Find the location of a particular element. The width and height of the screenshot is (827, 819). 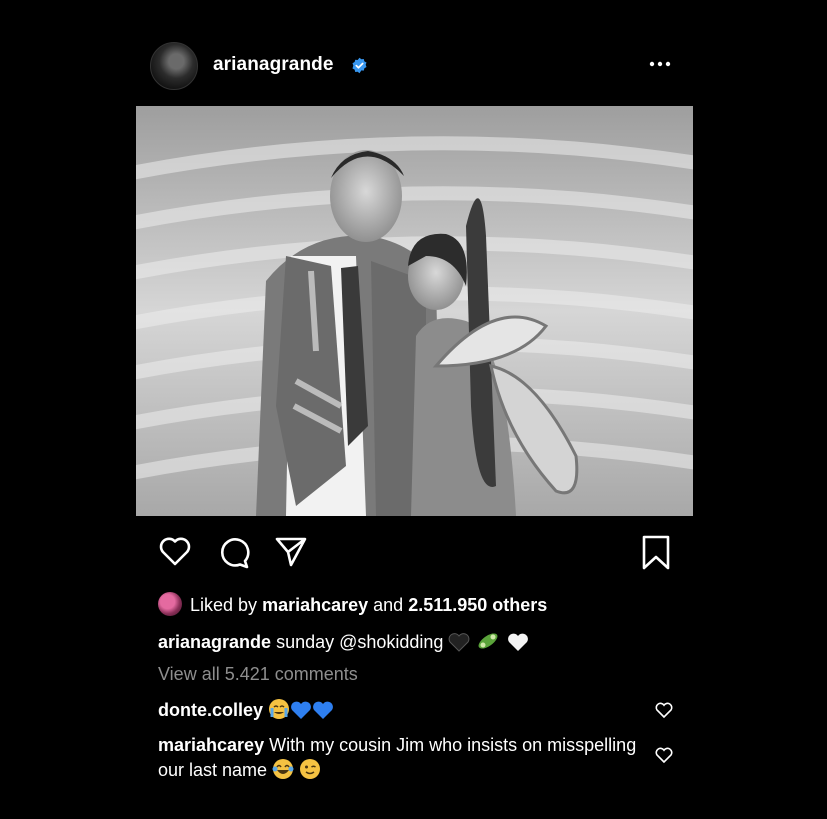

comment-username: donte.colley is located at coordinates (210, 710).